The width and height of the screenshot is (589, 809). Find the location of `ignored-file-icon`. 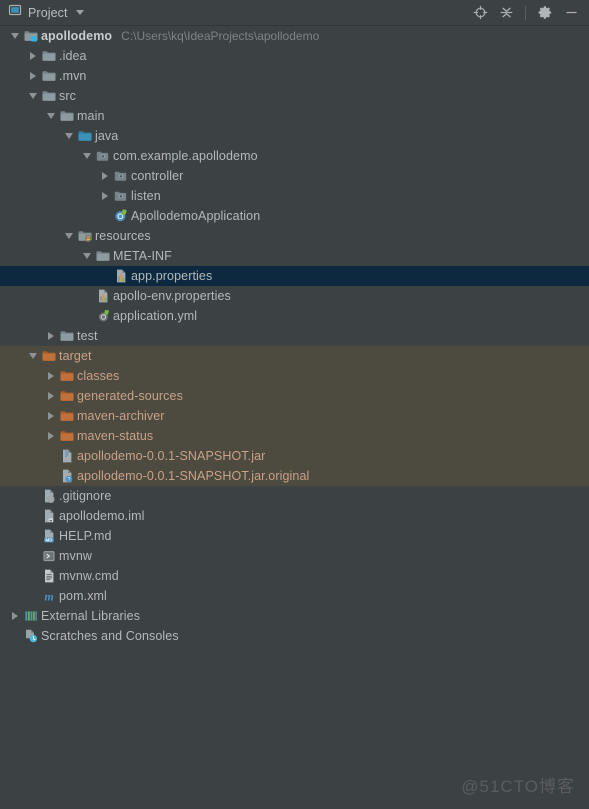

ignored-file-icon is located at coordinates (49, 496).